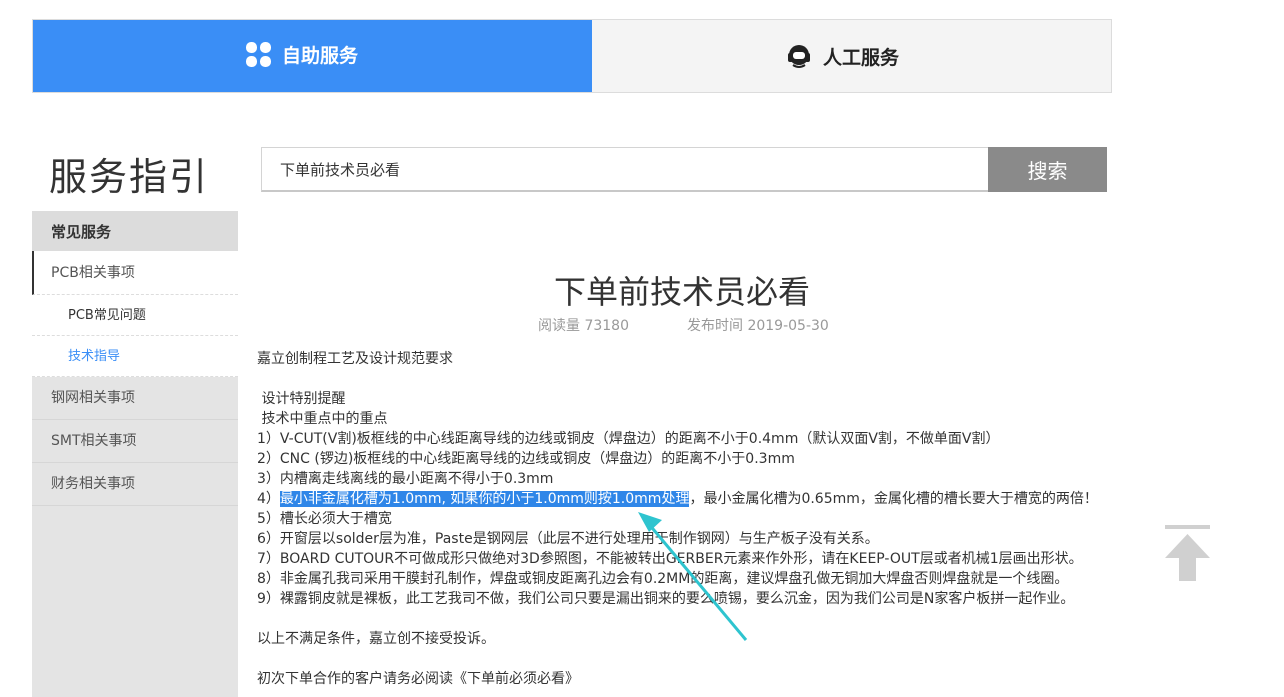 This screenshot has height=697, width=1284. I want to click on sidebar-item-smt: SMT相关事项, so click(135, 441).